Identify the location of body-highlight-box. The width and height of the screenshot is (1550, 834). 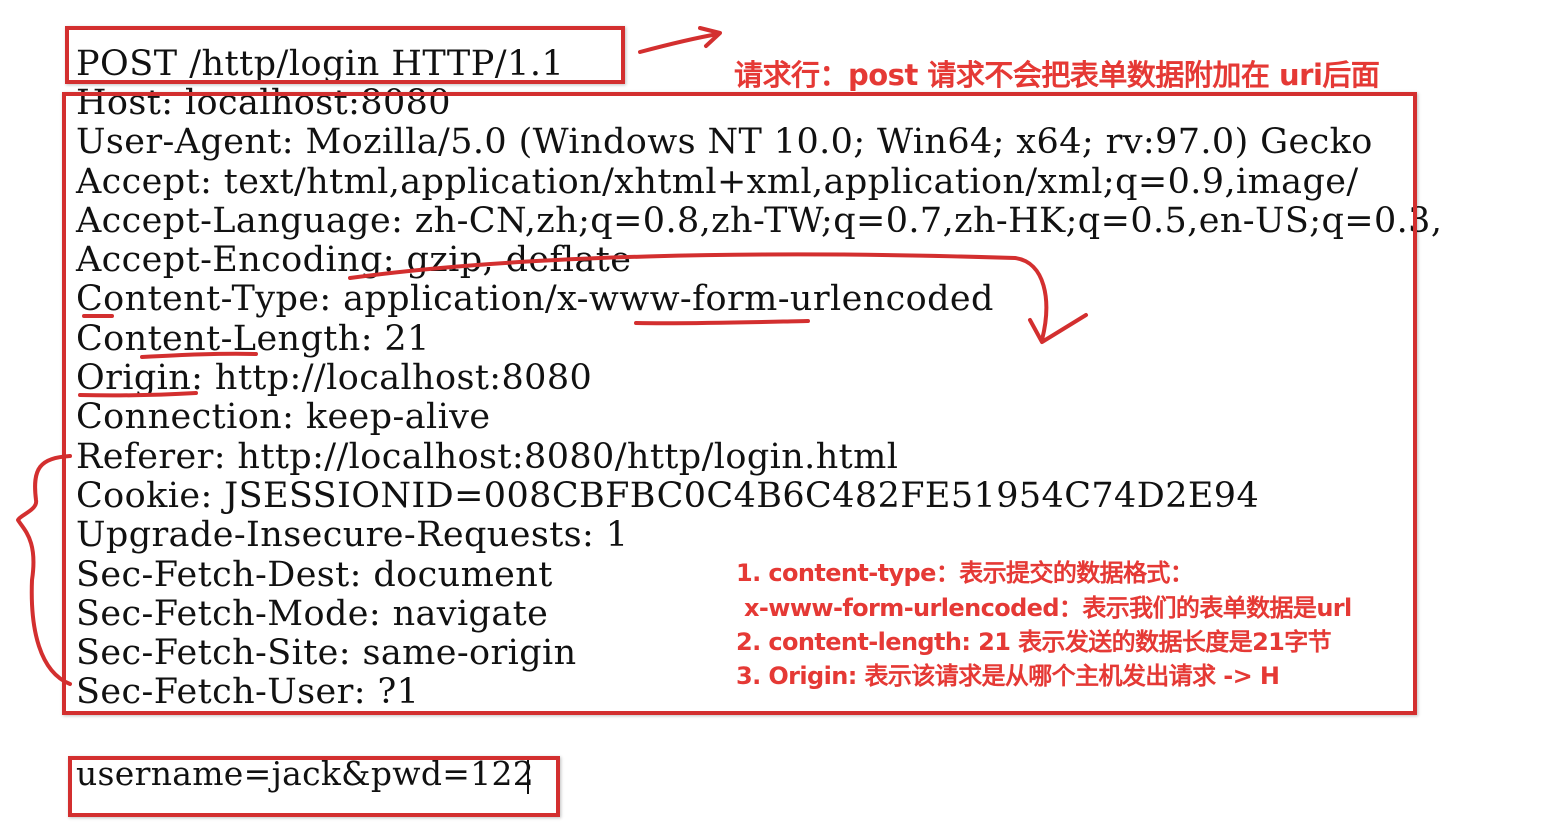
(314, 786).